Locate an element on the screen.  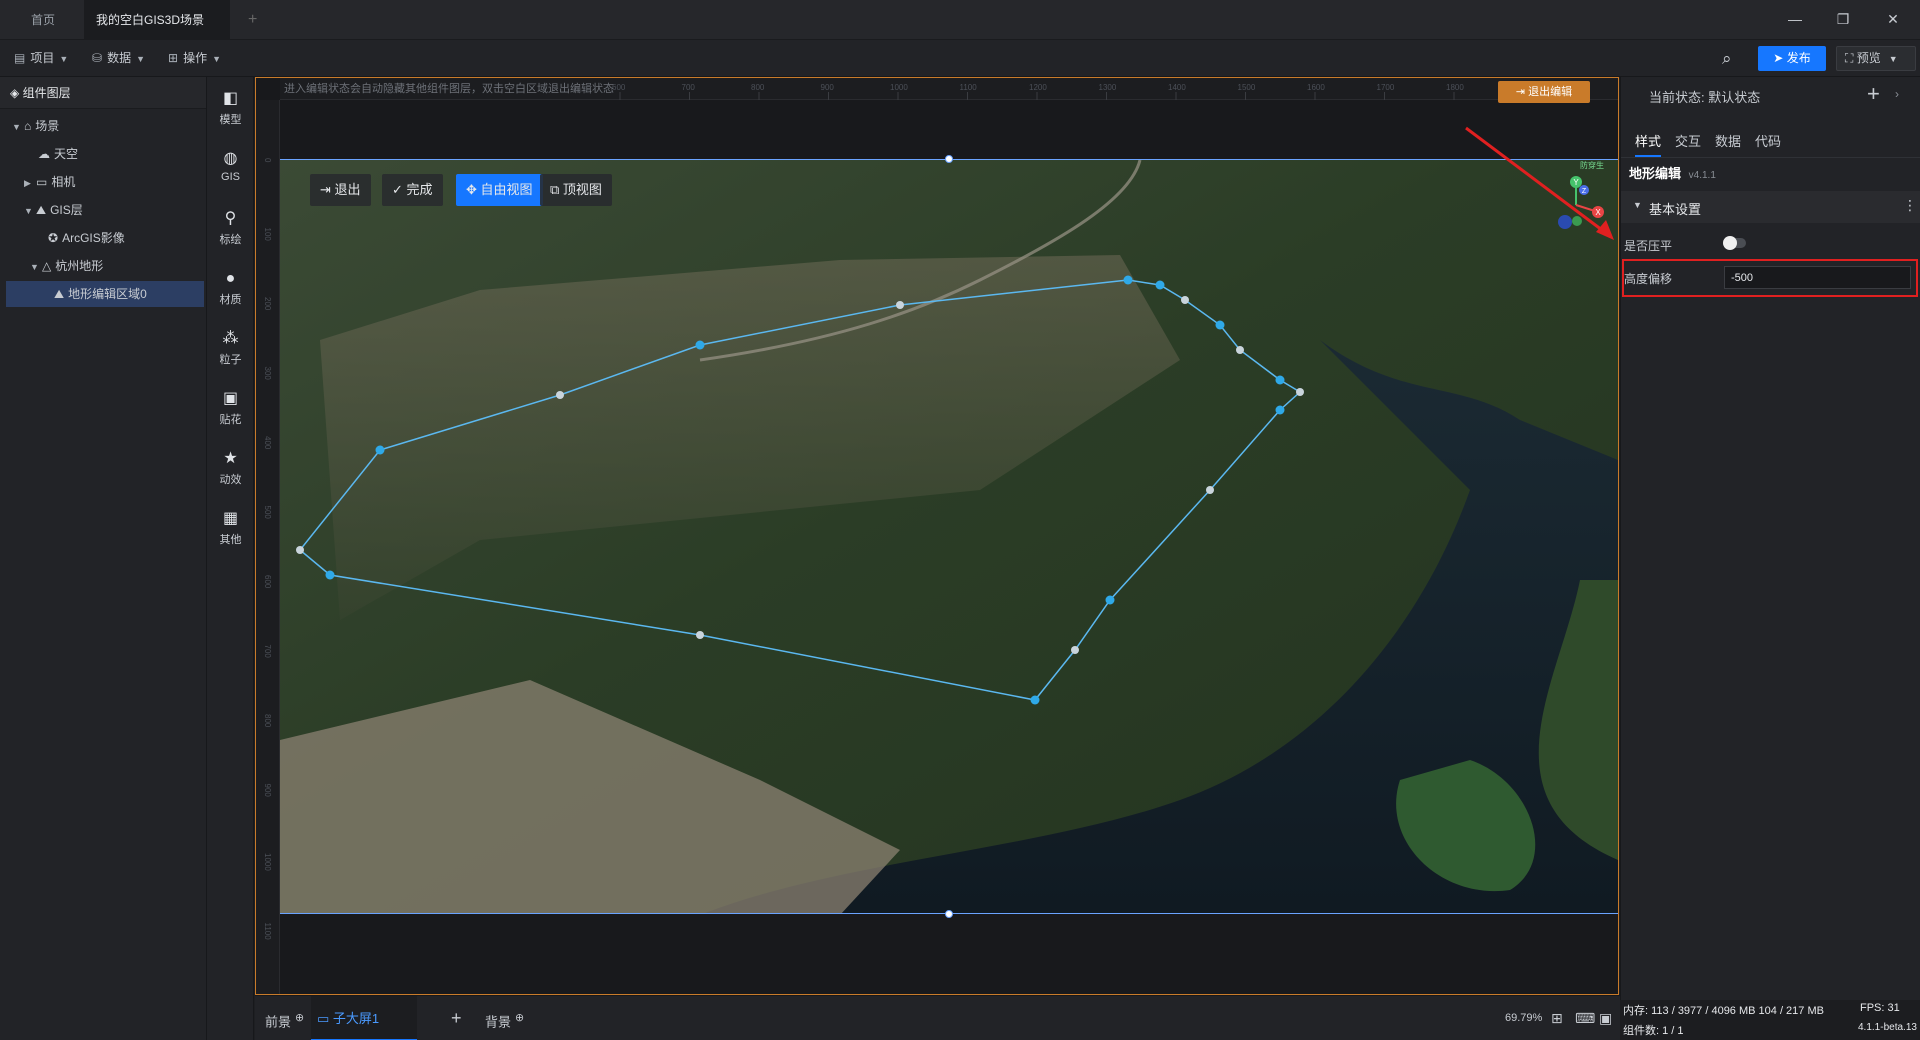
terrain-icon: △ is located at coordinates (47, 266).